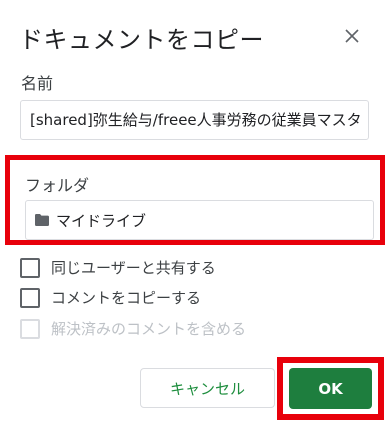  I want to click on name-input: [shared]弥生給与/freee人事労務の従業員マスタ, so click(194, 120).